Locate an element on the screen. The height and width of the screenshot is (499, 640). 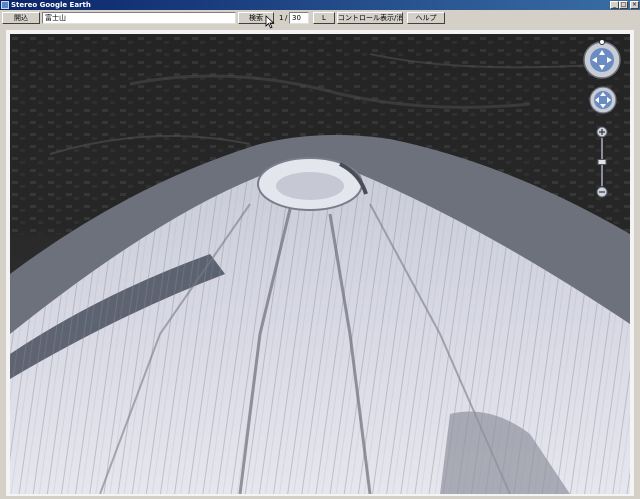
move-control is located at coordinates (603, 100).